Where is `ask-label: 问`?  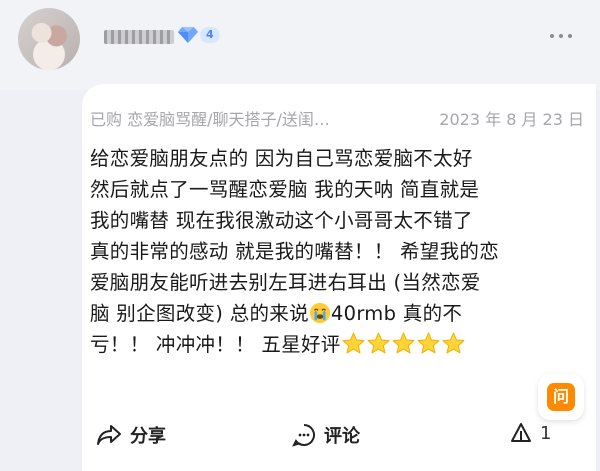 ask-label: 问 is located at coordinates (561, 397).